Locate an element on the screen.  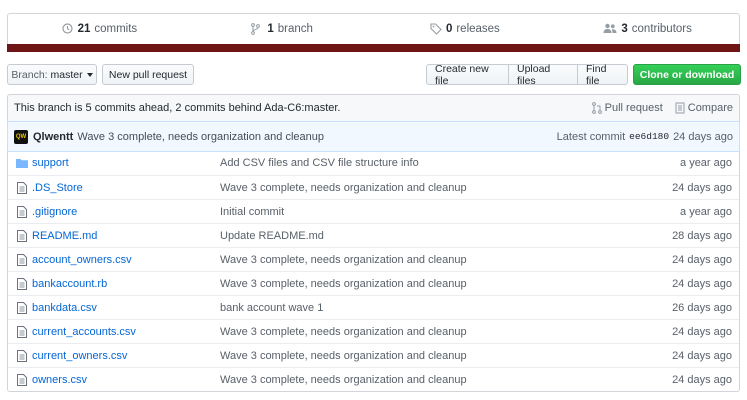
file-row: .gitignore Initial commit a year ago is located at coordinates (373, 211).